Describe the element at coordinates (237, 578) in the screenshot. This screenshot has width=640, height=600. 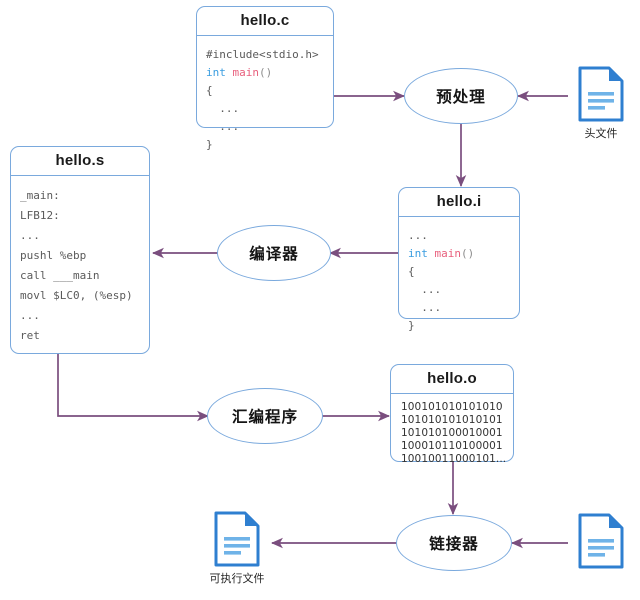
I see `document-label-executable-file: 可执行文件` at that location.